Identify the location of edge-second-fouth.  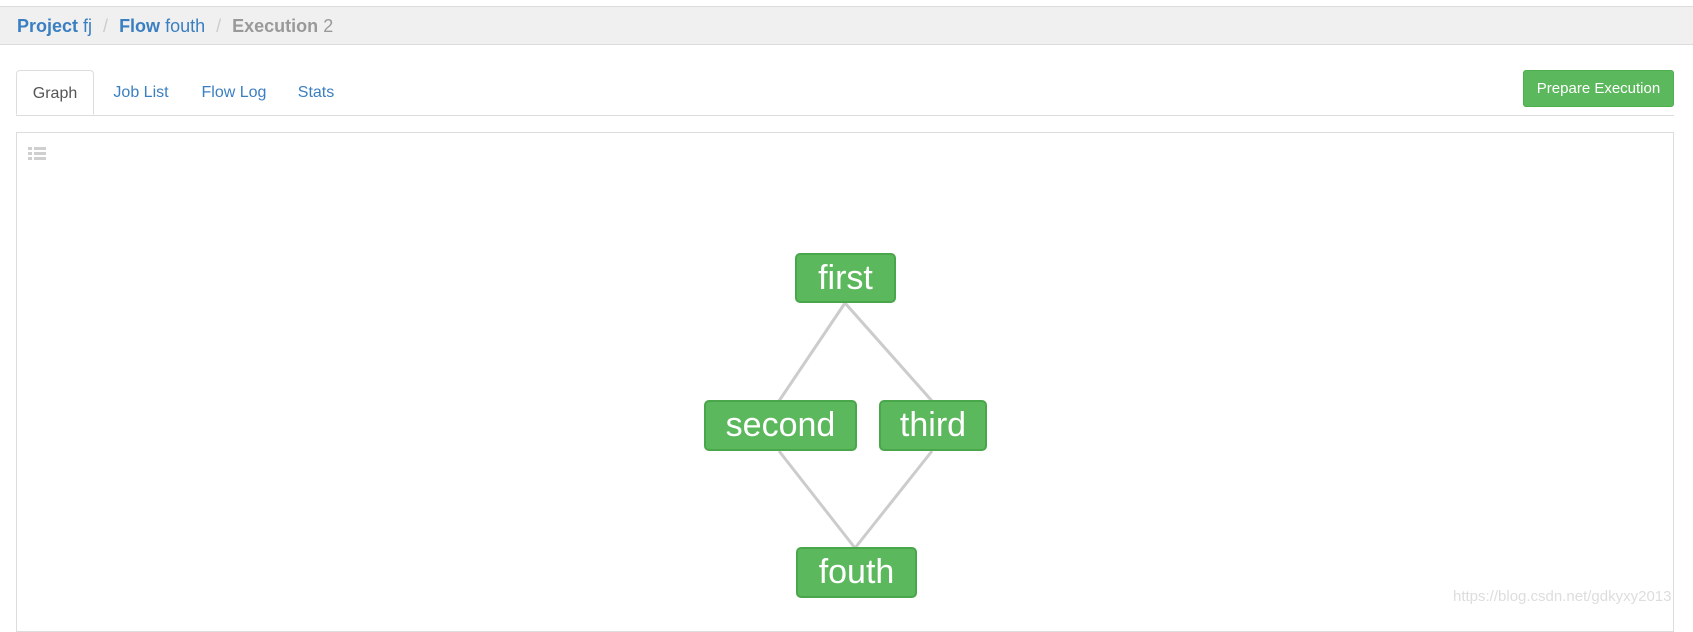
(817, 499).